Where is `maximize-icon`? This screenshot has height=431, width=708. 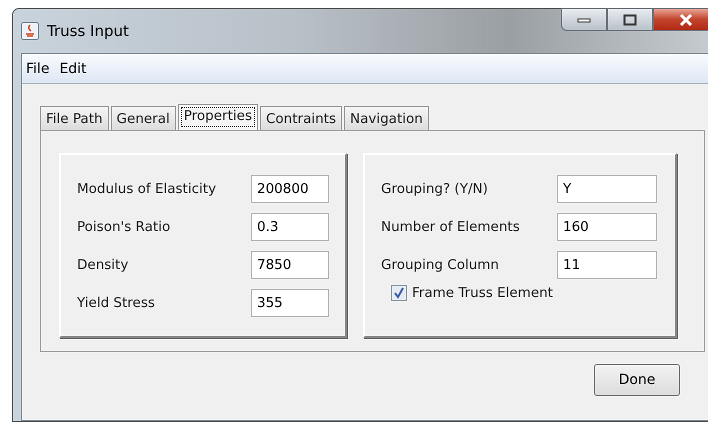
maximize-icon is located at coordinates (630, 20).